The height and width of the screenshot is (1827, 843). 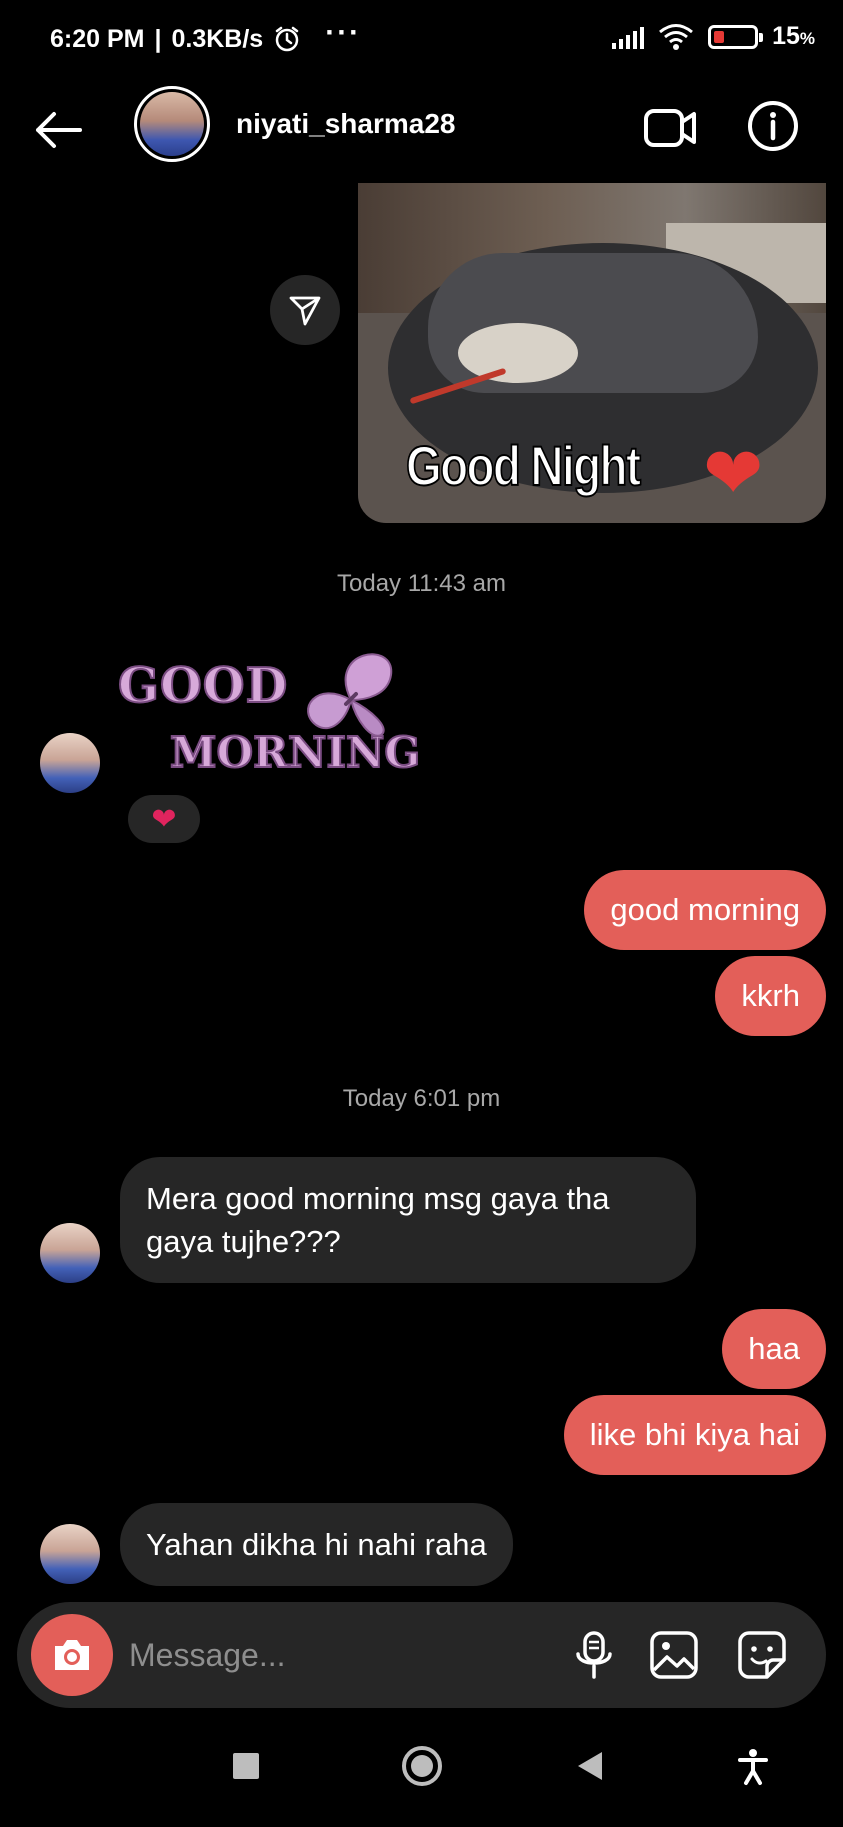 I want to click on message-composer, so click(x=421, y=1655).